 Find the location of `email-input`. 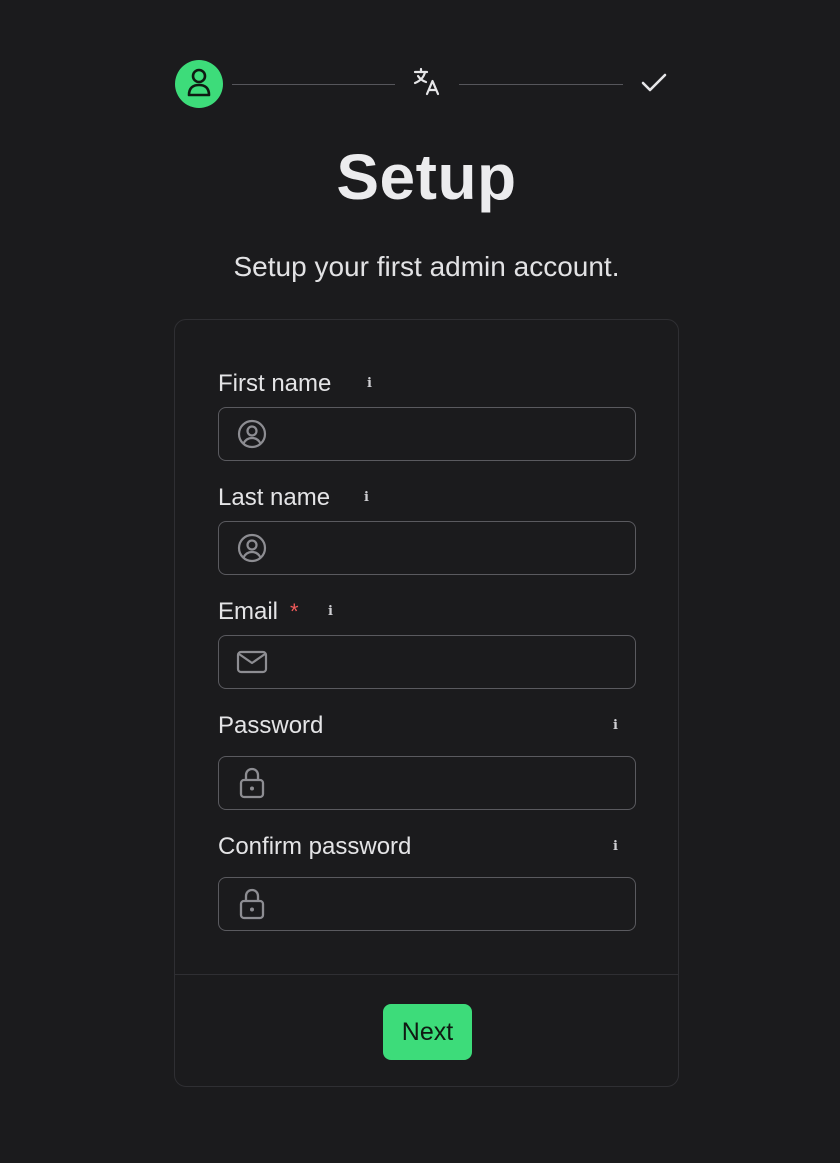

email-input is located at coordinates (452, 662).